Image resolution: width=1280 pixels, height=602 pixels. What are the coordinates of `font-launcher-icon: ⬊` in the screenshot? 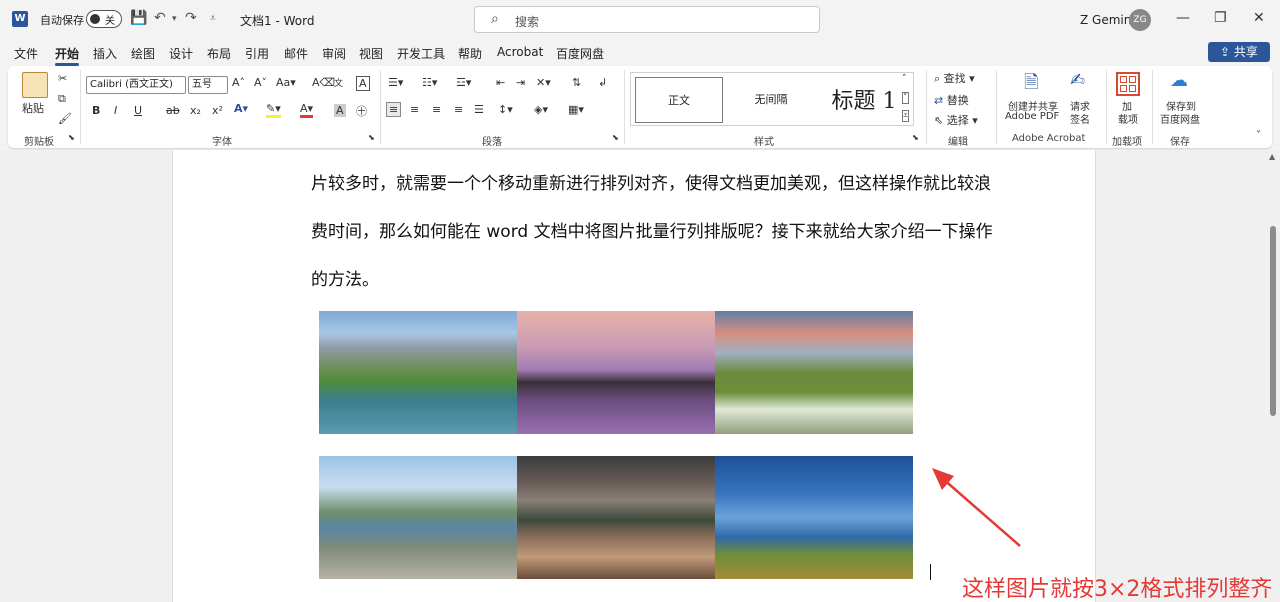 It's located at (371, 137).